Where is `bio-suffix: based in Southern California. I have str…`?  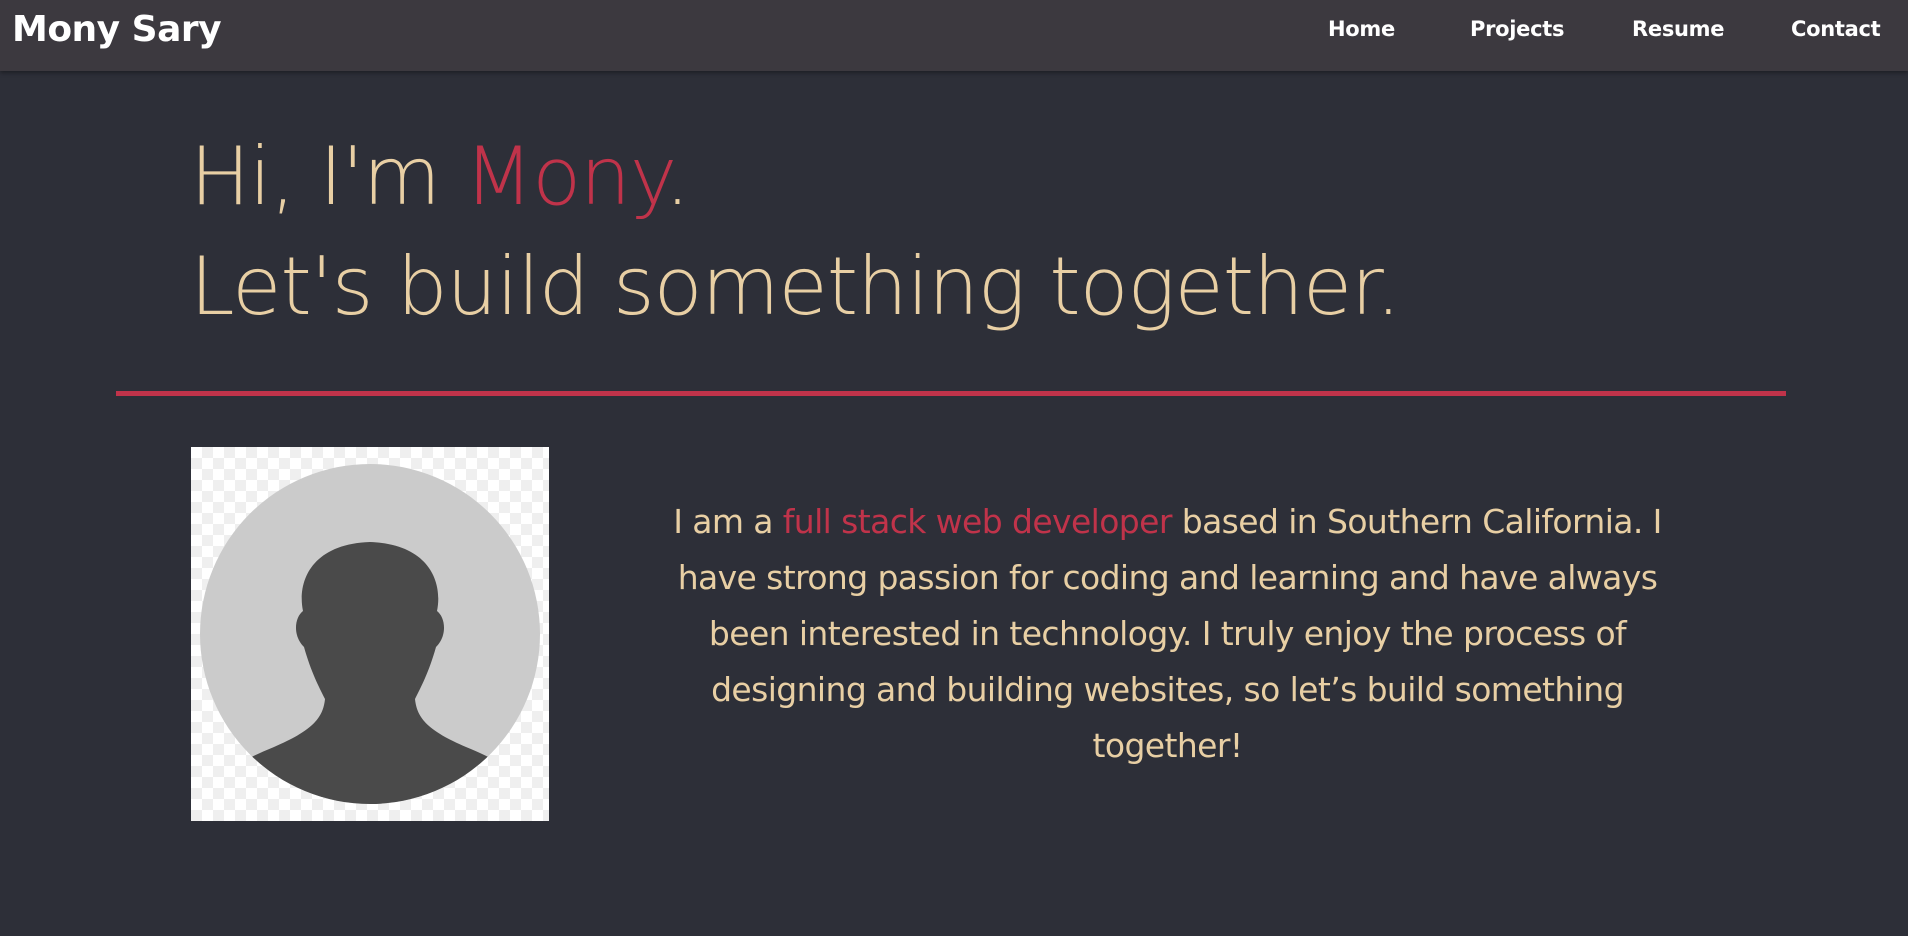 bio-suffix: based in Southern California. I have str… is located at coordinates (1170, 633).